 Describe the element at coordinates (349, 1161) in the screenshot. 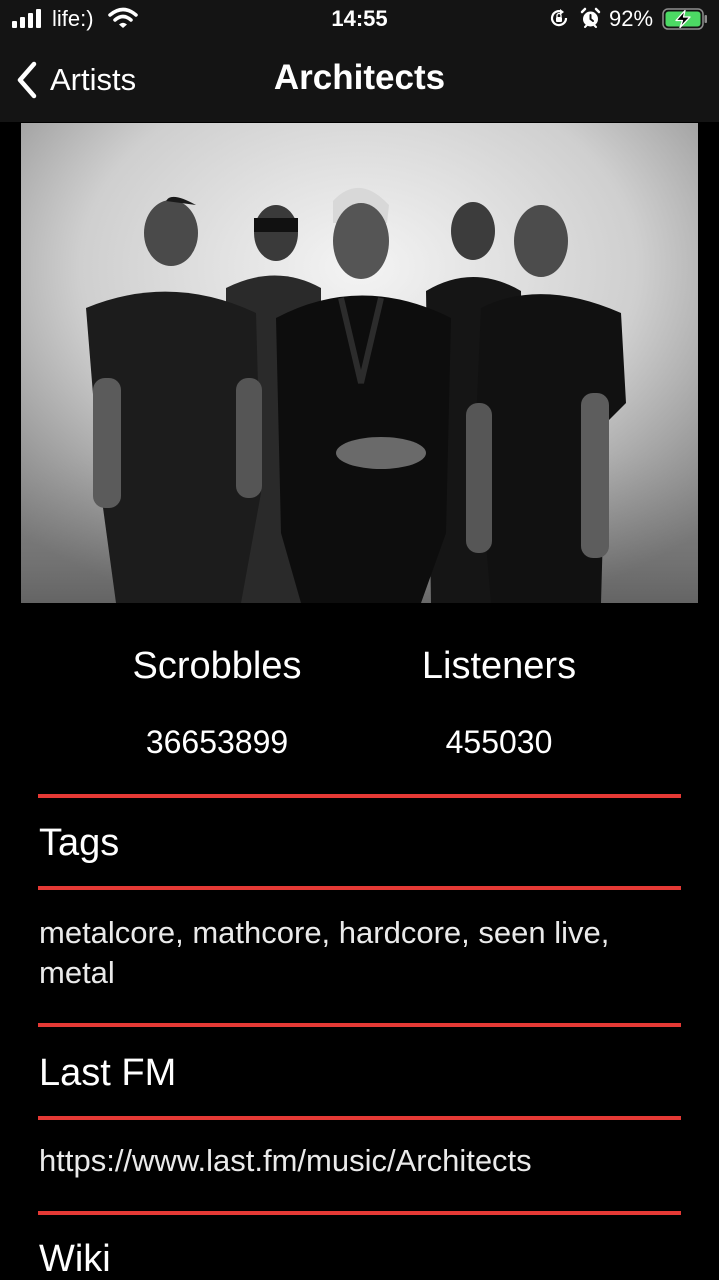

I see `lastfm-link: https://www.last.fm/music/Architects` at that location.